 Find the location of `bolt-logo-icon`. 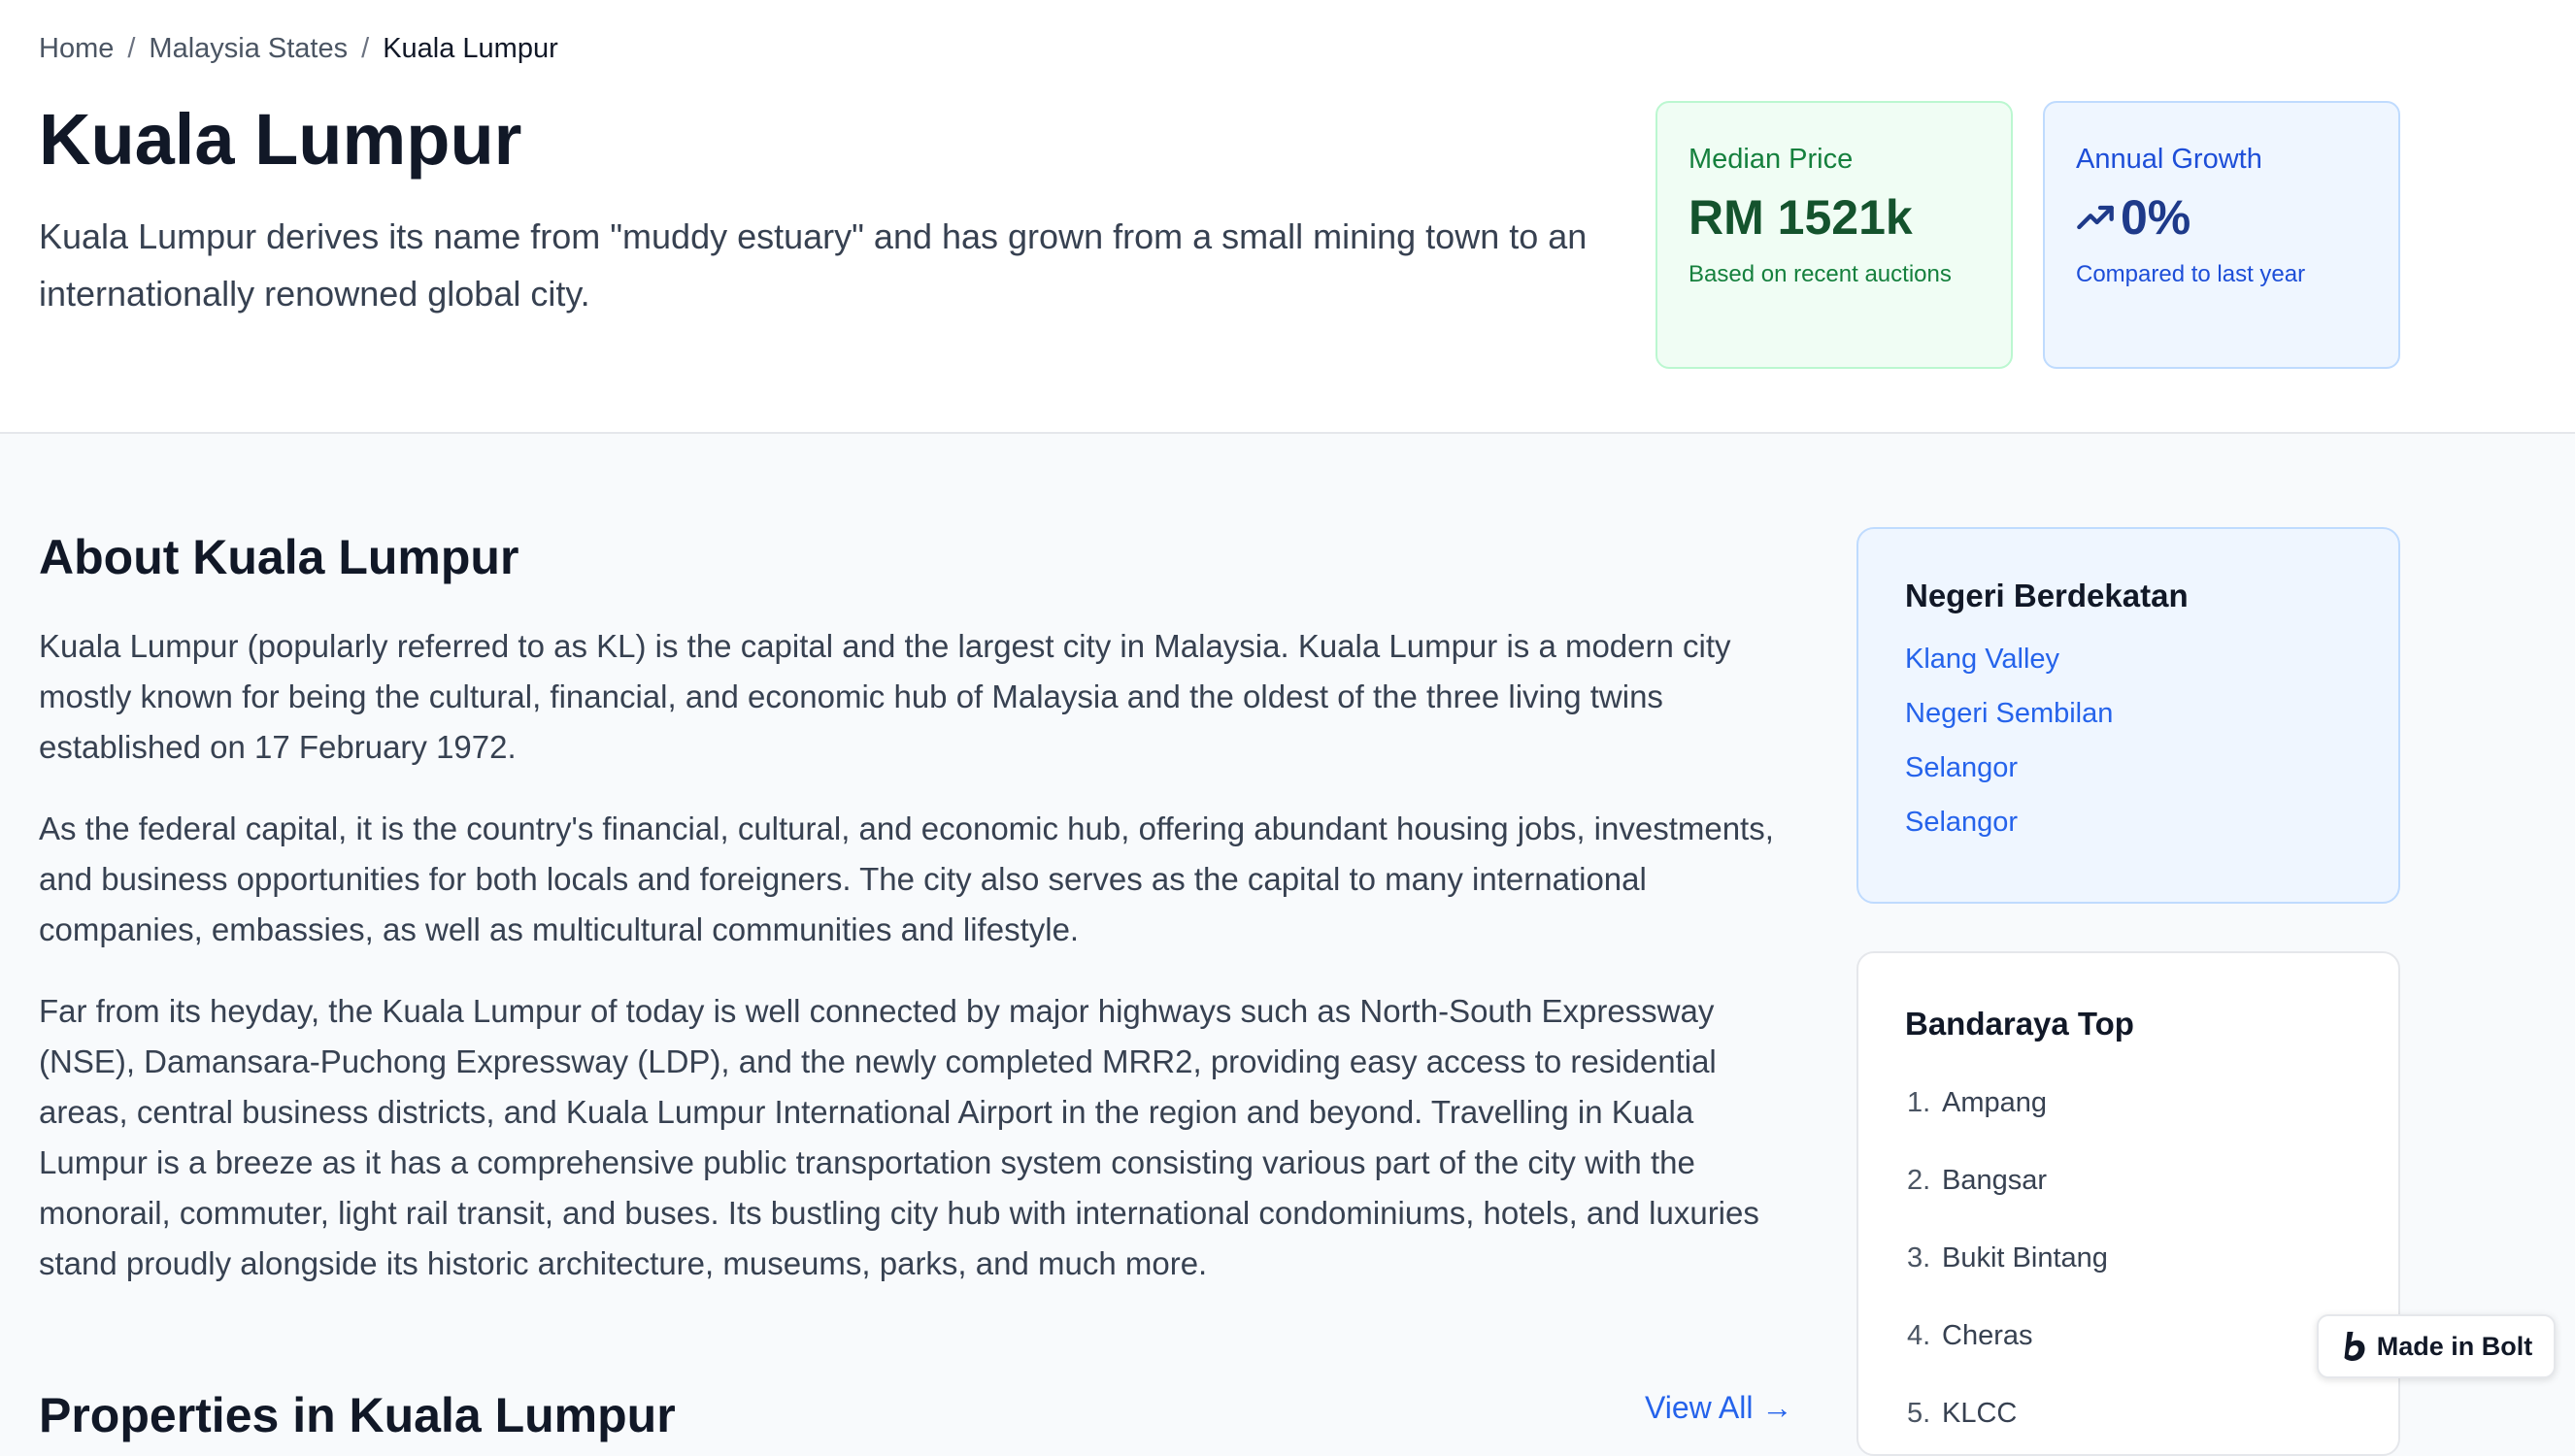

bolt-logo-icon is located at coordinates (2354, 1346).